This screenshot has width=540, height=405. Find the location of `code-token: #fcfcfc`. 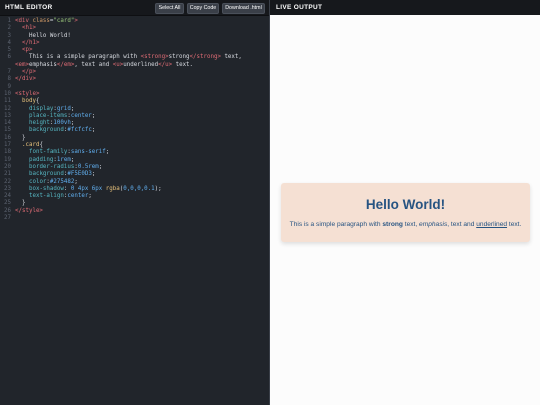

code-token: #fcfcfc is located at coordinates (79, 130).